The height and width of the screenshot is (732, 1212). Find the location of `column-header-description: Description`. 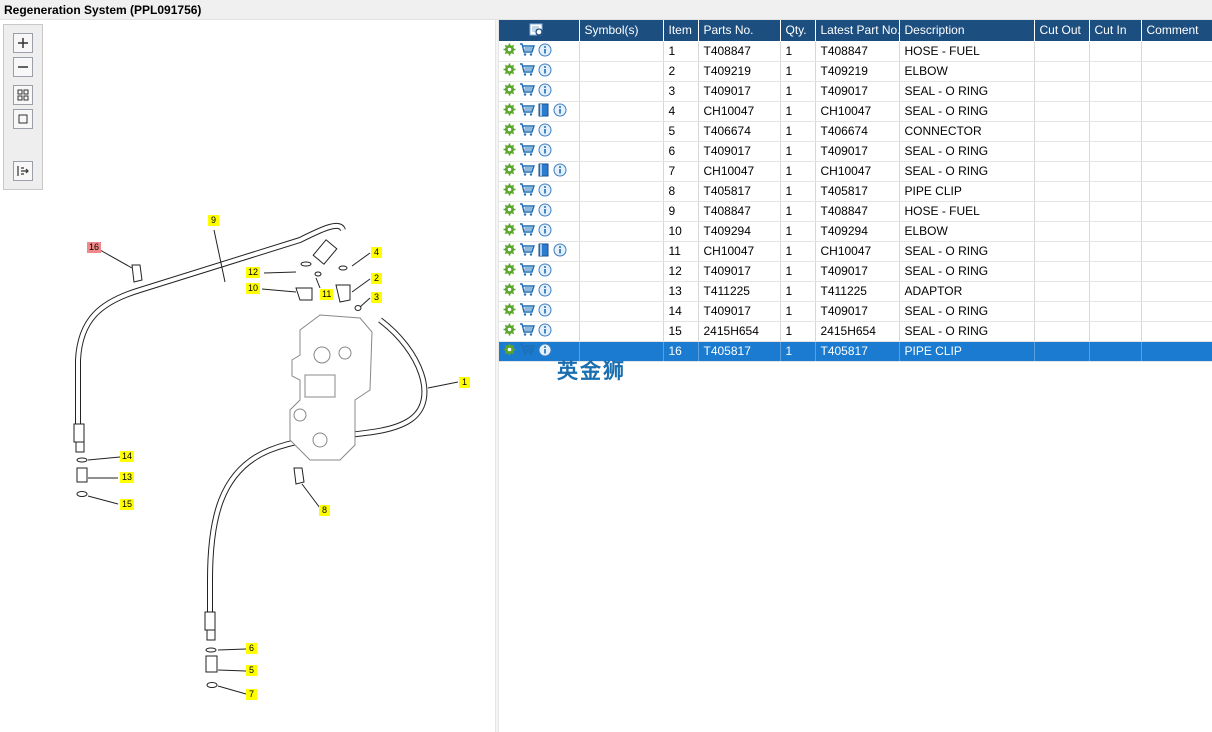

column-header-description: Description is located at coordinates (967, 31).